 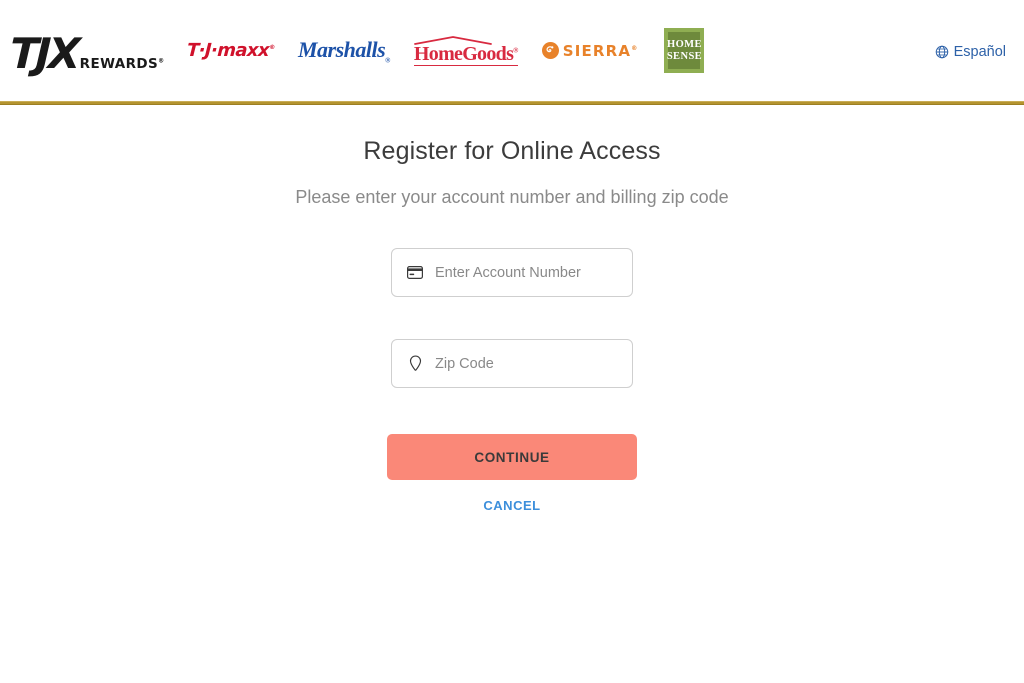 I want to click on location-pin-glyph, so click(x=415, y=363).